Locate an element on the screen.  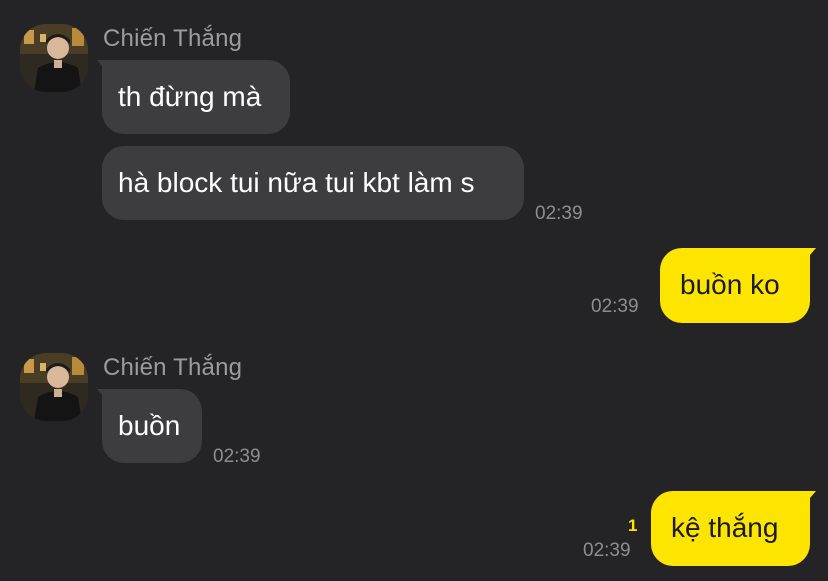
message-bubble-outgoing: kệ thắng is located at coordinates (730, 528).